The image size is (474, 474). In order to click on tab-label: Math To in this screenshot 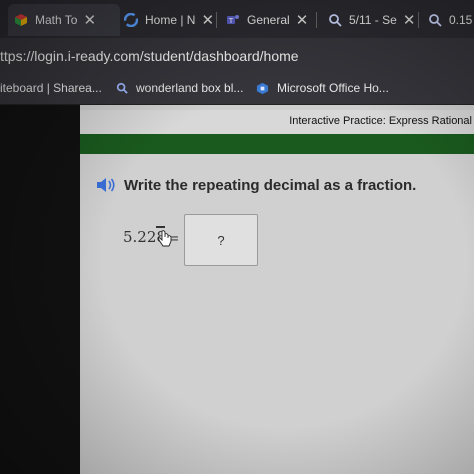, I will do `click(56, 20)`.